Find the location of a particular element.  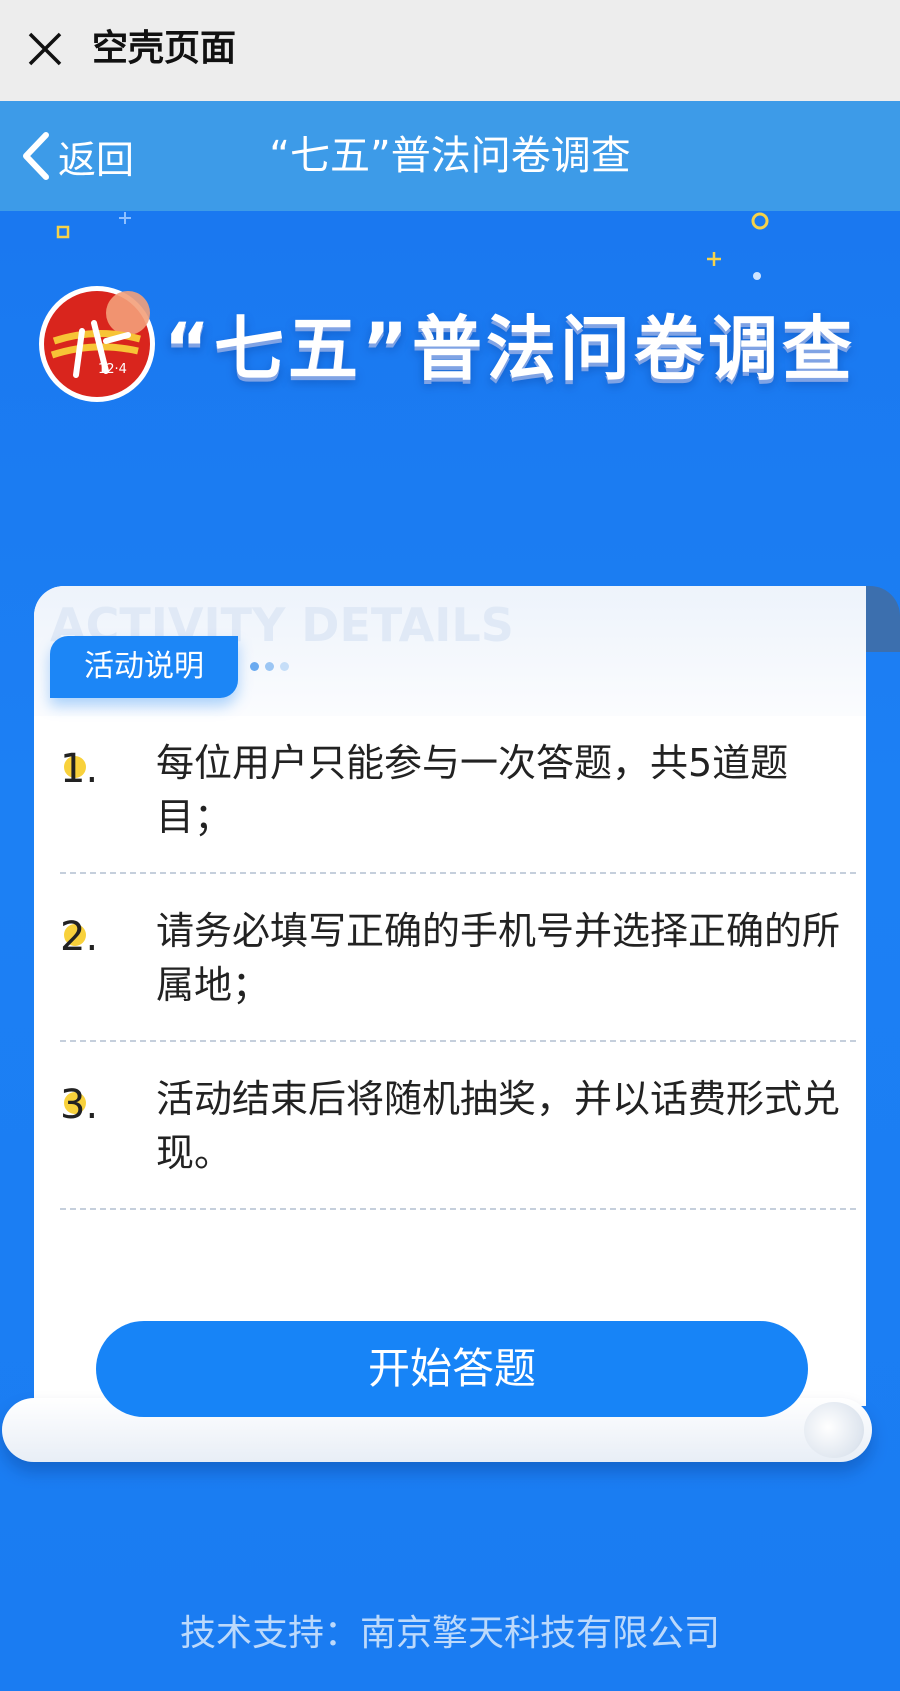

app-nav-bar: 返回 “七五”普法问卷调查 is located at coordinates (450, 156).